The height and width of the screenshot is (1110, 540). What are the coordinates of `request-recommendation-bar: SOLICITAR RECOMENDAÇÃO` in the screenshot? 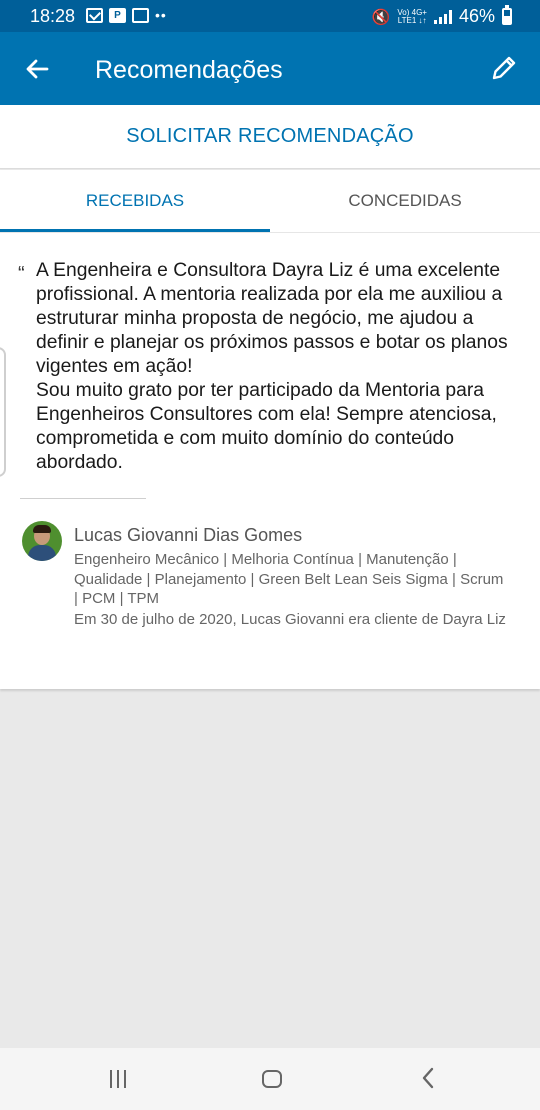 It's located at (270, 137).